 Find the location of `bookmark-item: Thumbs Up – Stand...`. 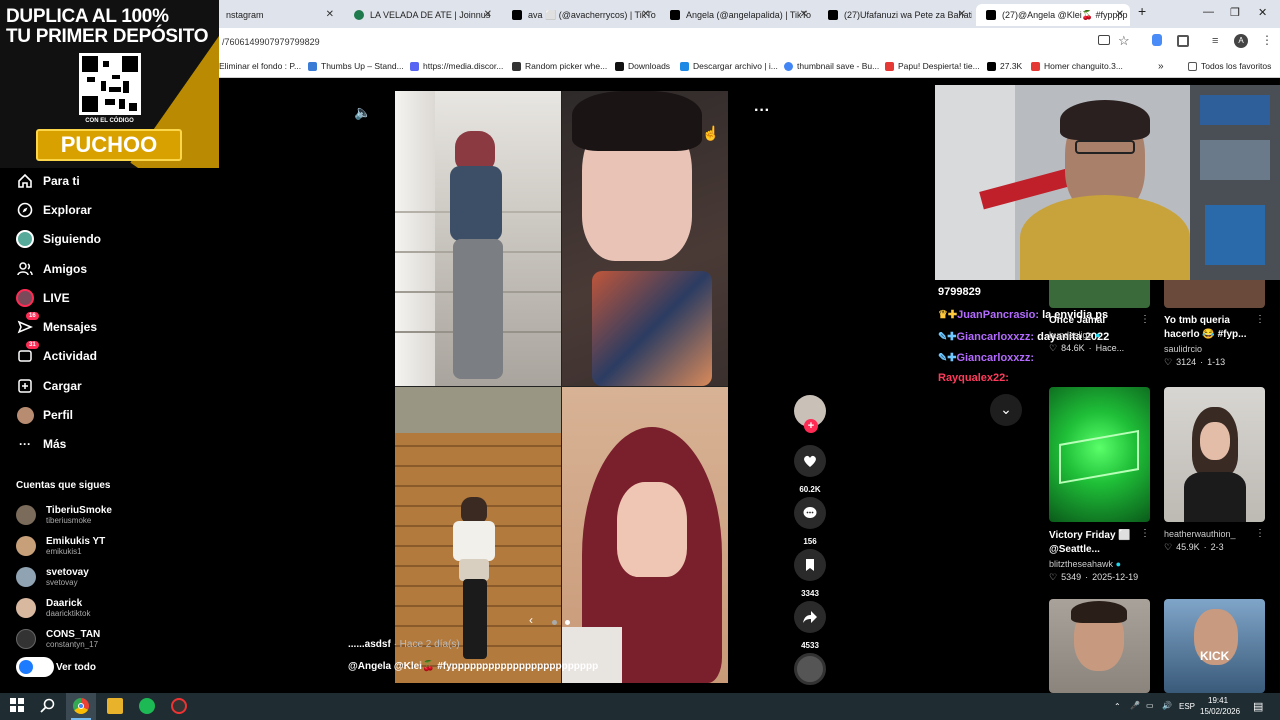

bookmark-item: Thumbs Up – Stand... is located at coordinates (356, 66).